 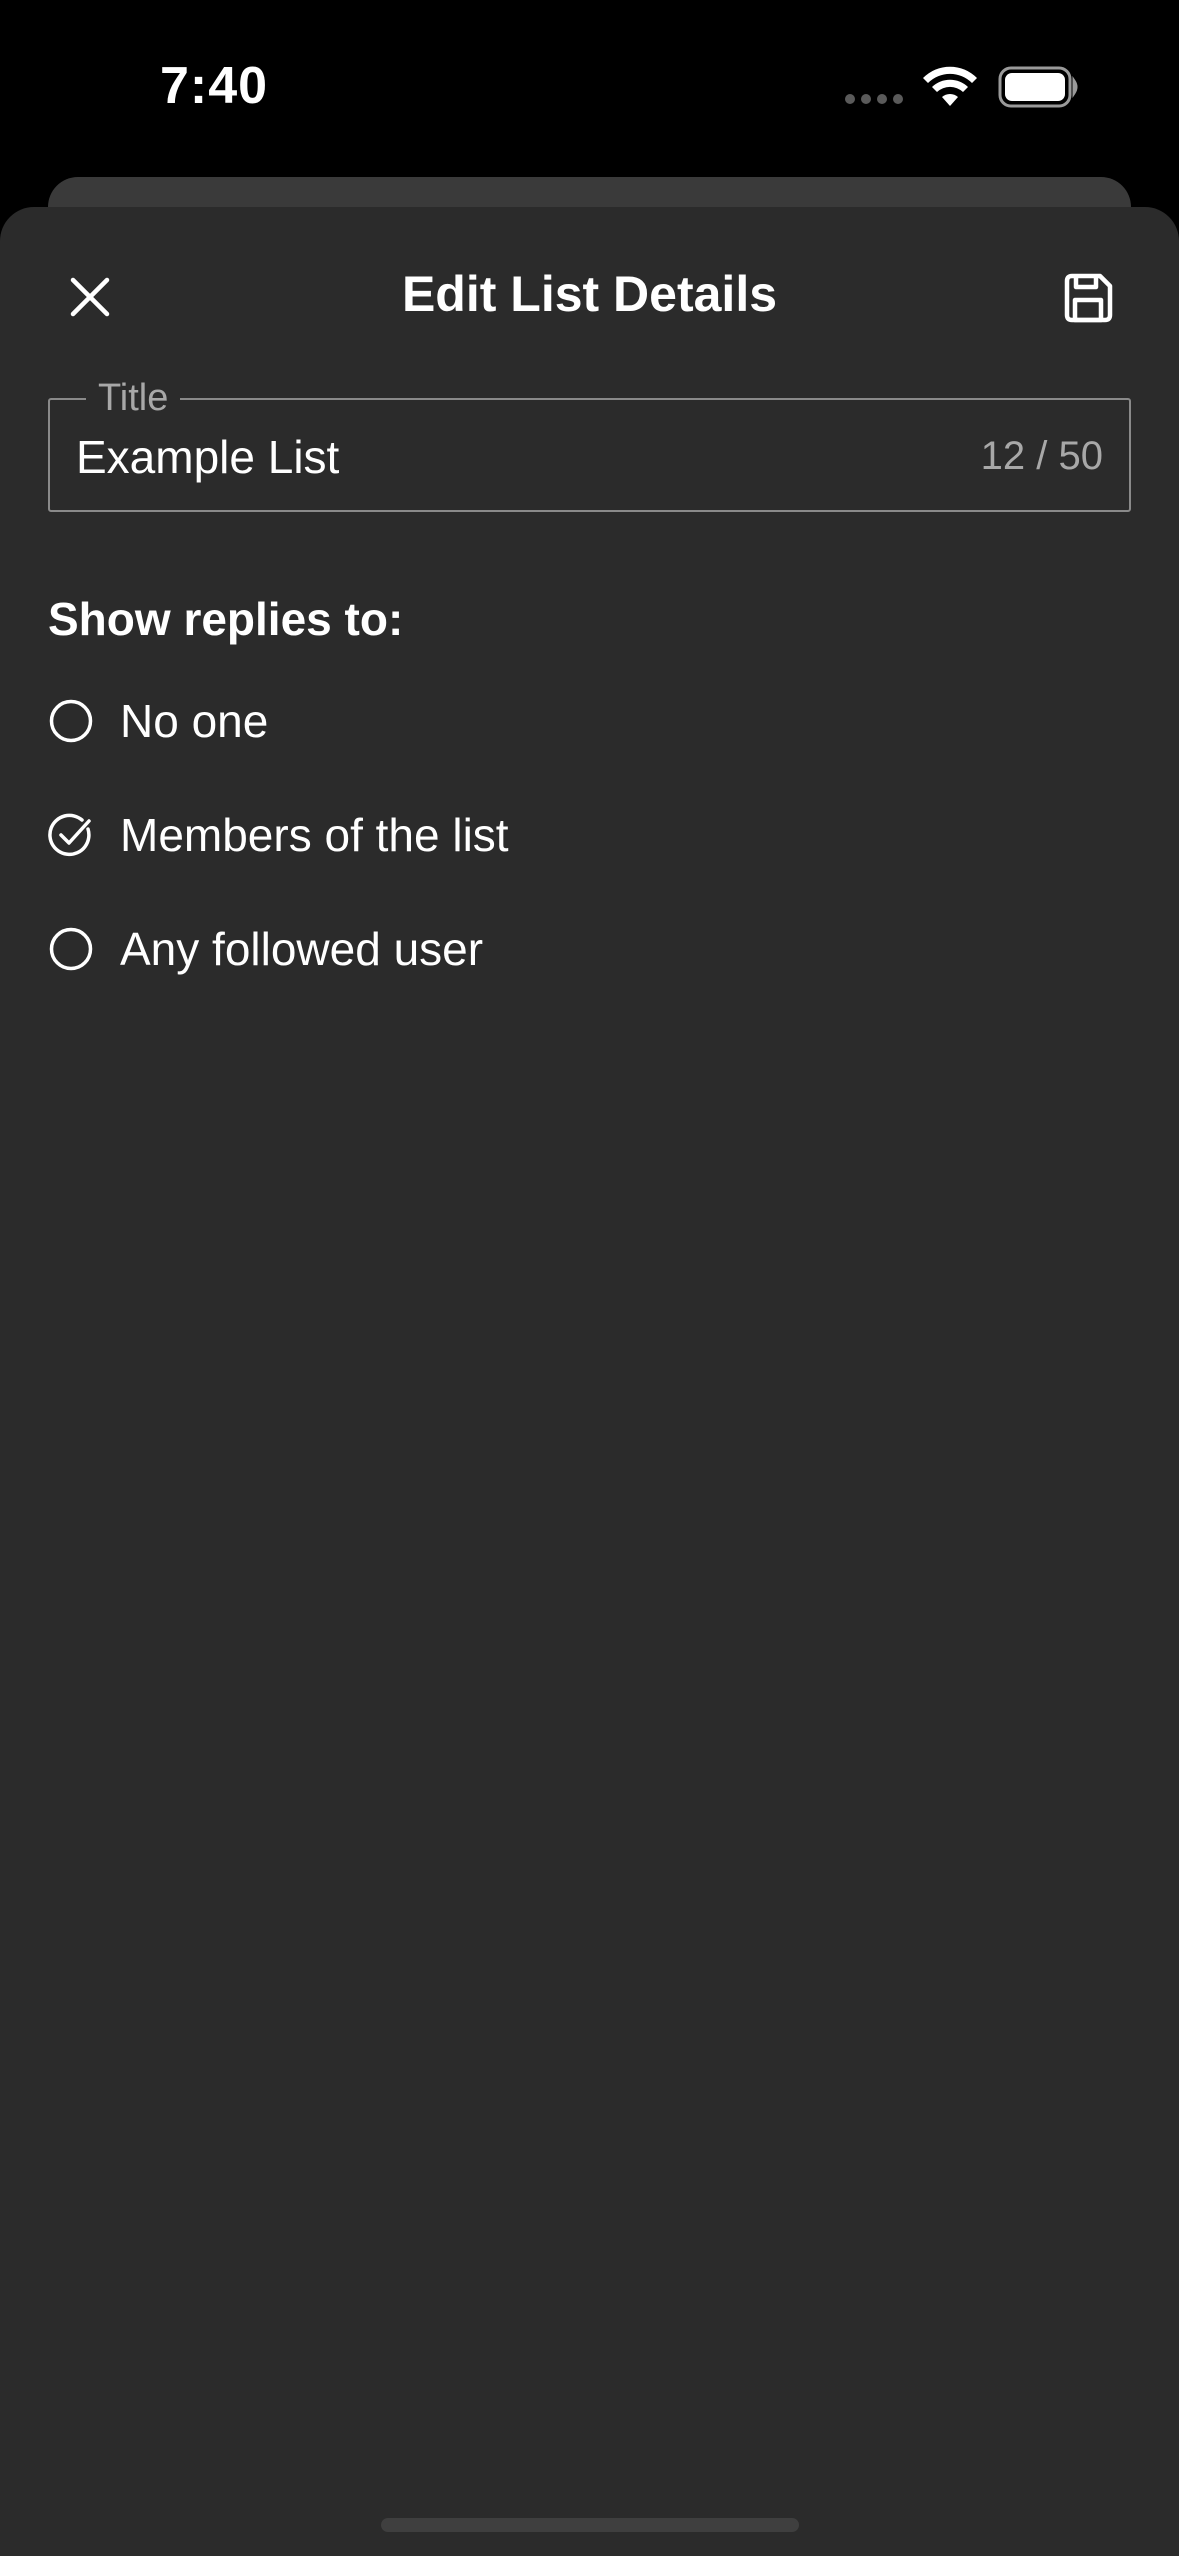 I want to click on show-replies-heading: Show replies to:, so click(x=226, y=619).